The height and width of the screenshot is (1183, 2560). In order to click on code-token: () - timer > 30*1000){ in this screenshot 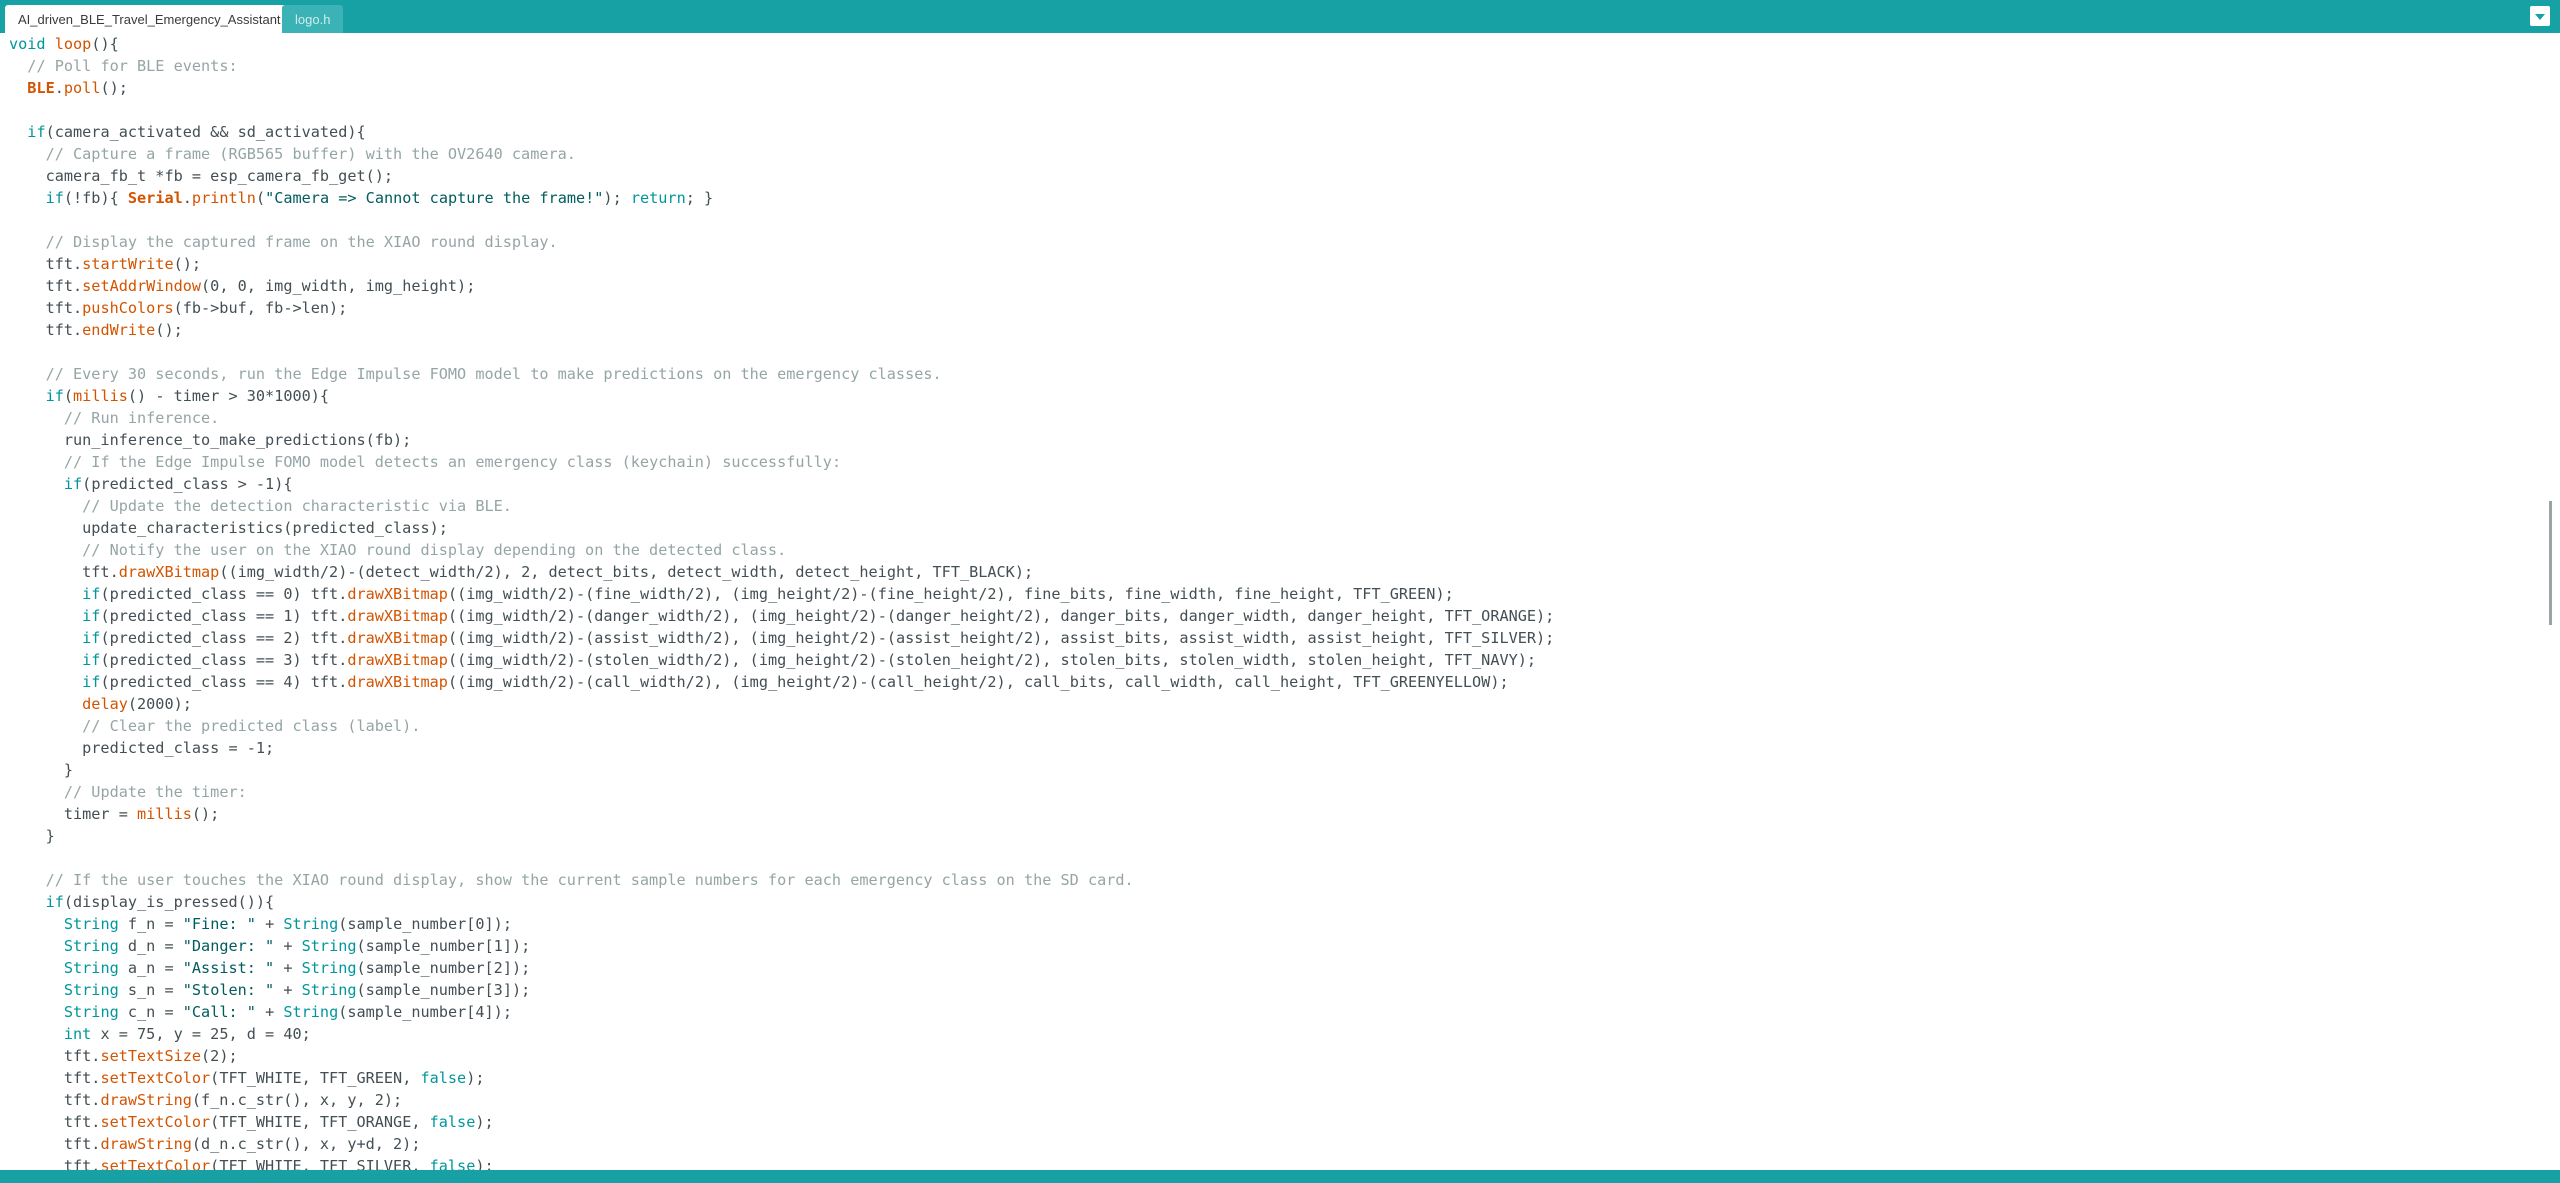, I will do `click(228, 396)`.